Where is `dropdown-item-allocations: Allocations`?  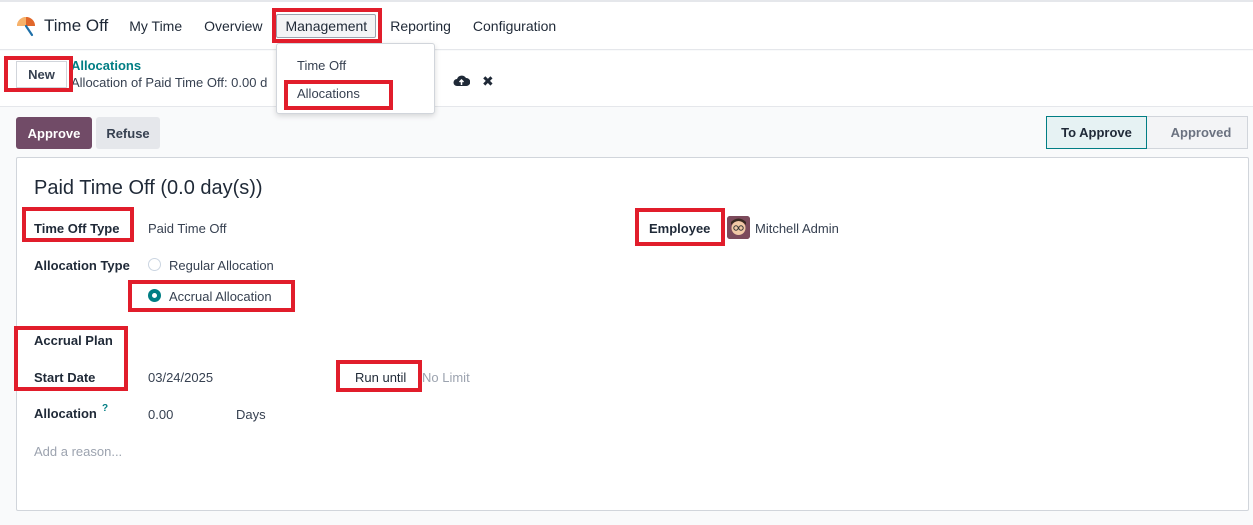 dropdown-item-allocations: Allocations is located at coordinates (328, 93).